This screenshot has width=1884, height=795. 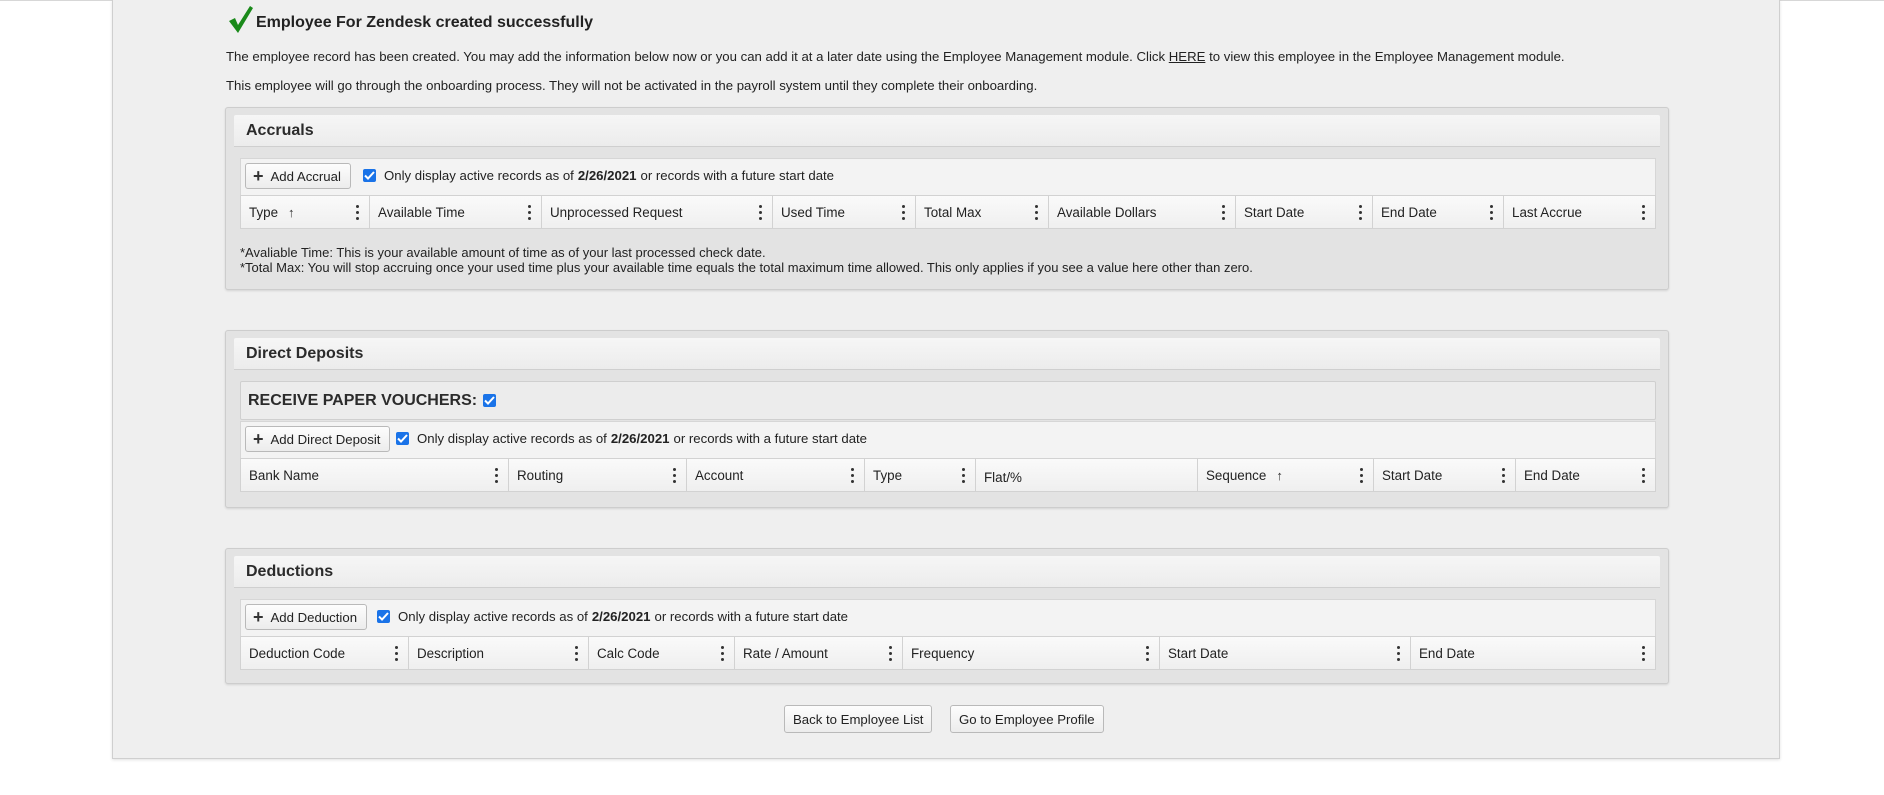 I want to click on accruals-header: Accruals, so click(x=947, y=131).